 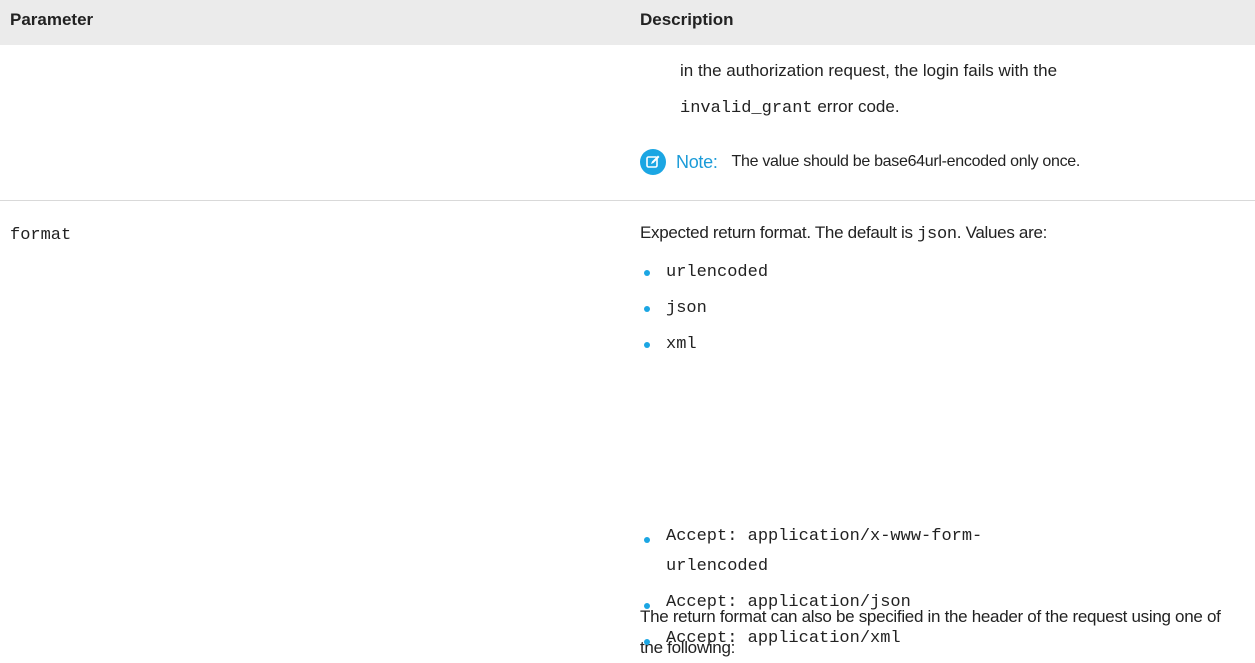 What do you see at coordinates (687, 19) in the screenshot?
I see `header-description: Description` at bounding box center [687, 19].